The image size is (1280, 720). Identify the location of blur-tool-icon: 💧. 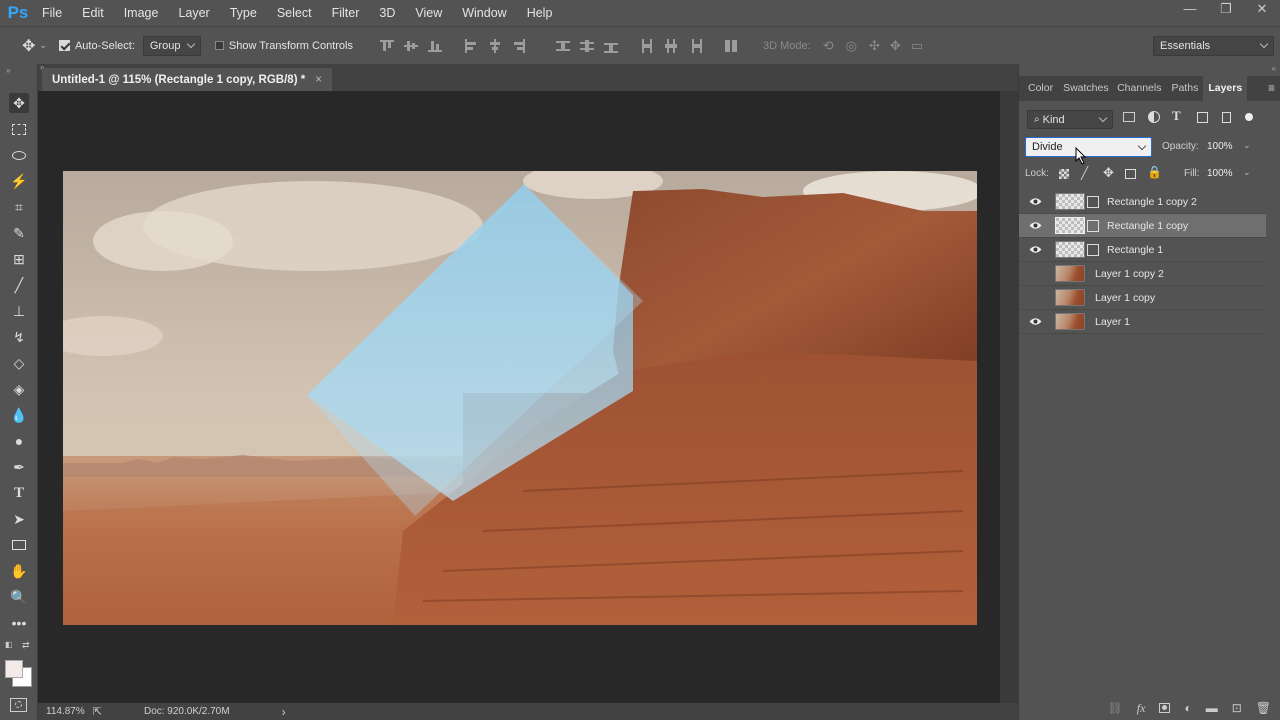
(19, 415).